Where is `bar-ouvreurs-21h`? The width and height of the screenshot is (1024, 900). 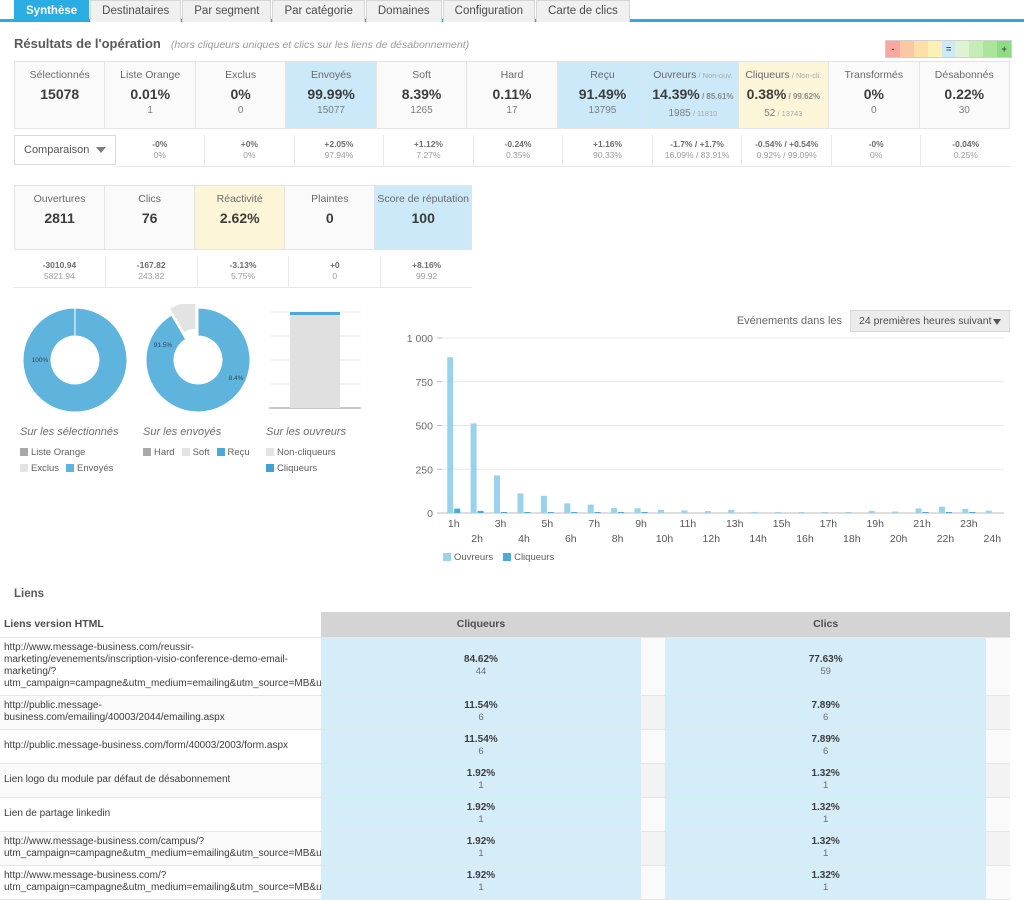
bar-ouvreurs-21h is located at coordinates (919, 510).